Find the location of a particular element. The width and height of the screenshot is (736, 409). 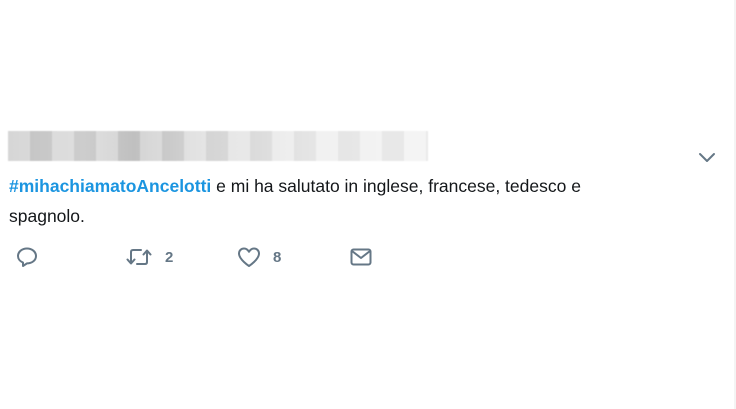

reply-icon is located at coordinates (27, 257).